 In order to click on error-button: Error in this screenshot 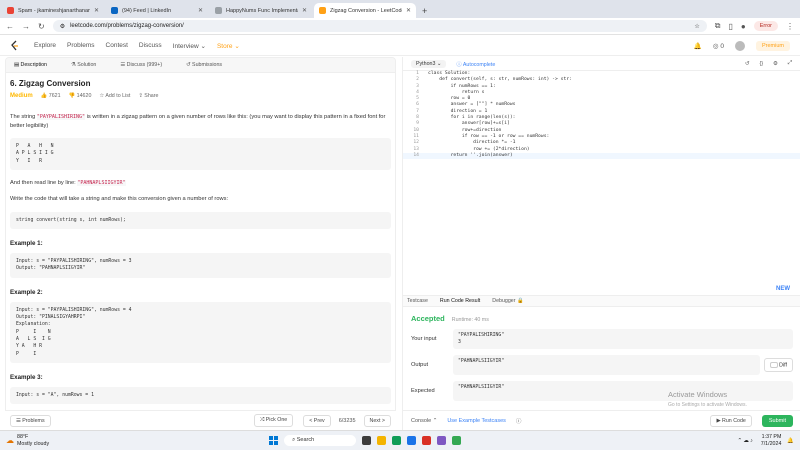, I will do `click(765, 26)`.